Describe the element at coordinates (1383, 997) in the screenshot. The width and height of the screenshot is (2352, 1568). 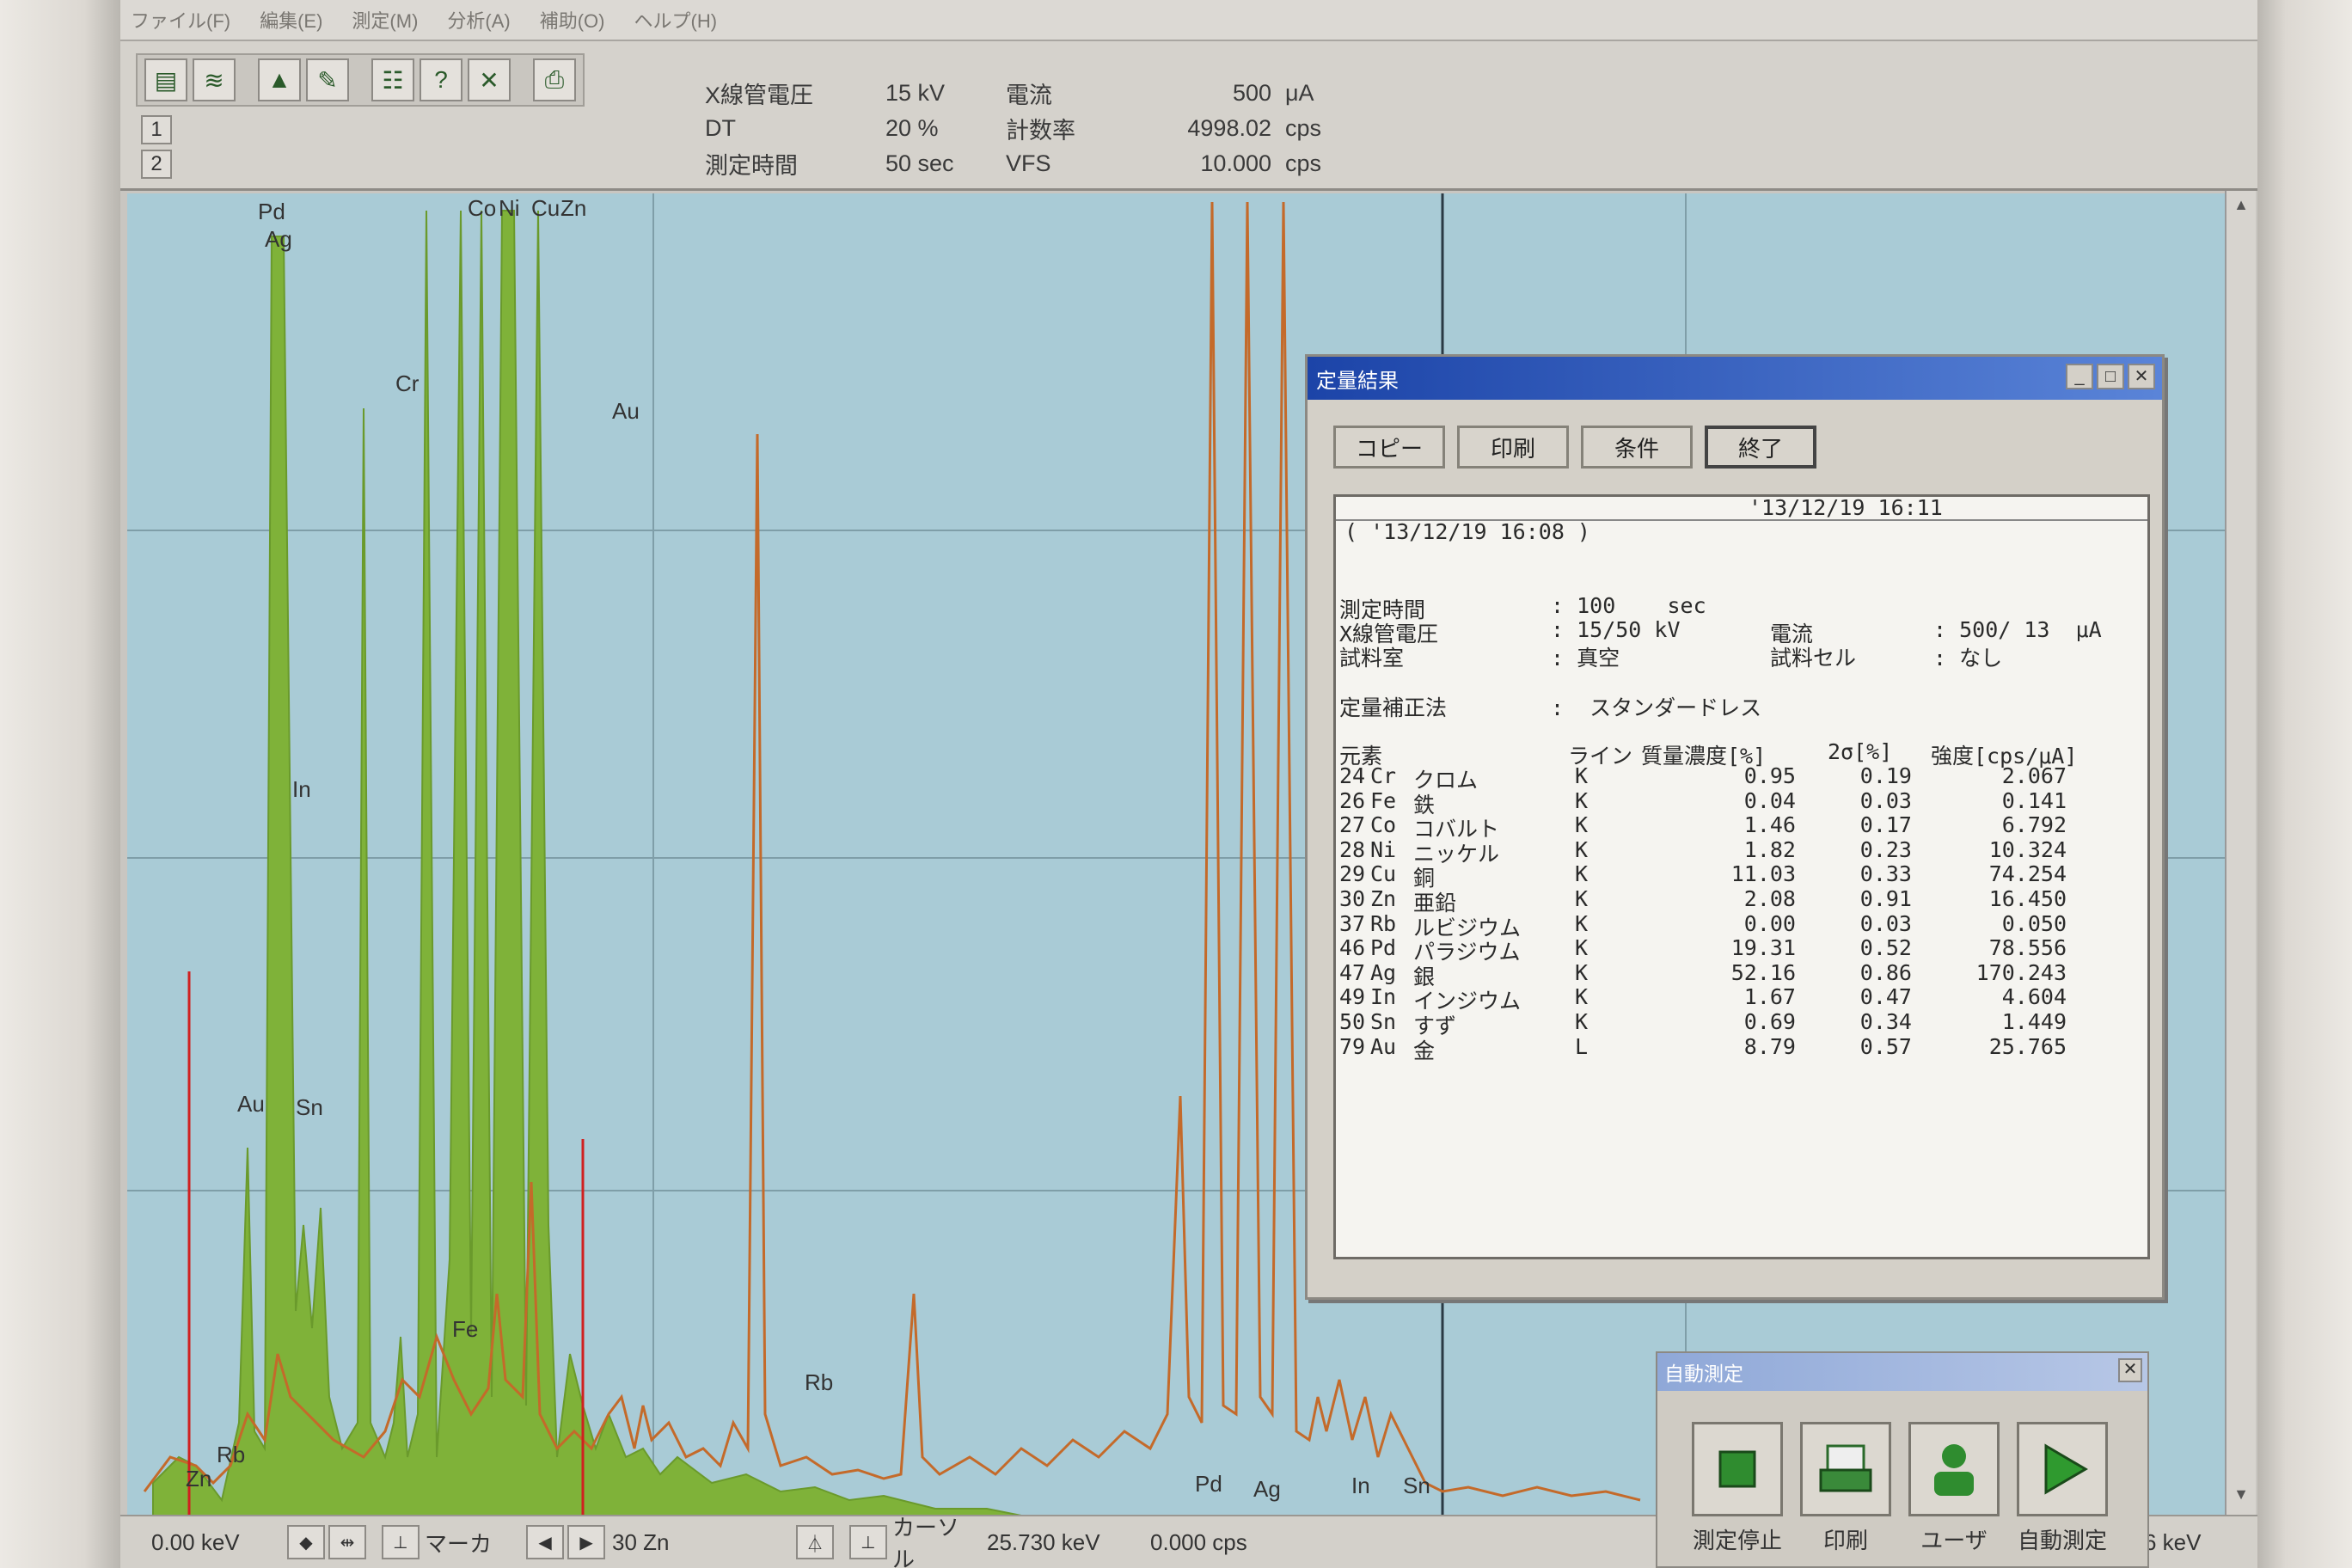
I see `row-symbol: In` at that location.